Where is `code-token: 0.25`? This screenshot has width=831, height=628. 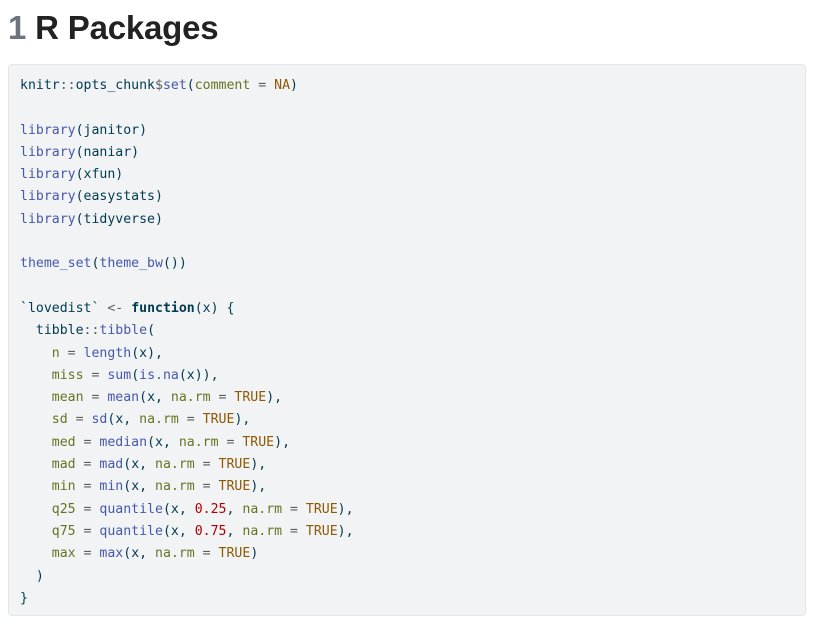
code-token: 0.25 is located at coordinates (210, 509).